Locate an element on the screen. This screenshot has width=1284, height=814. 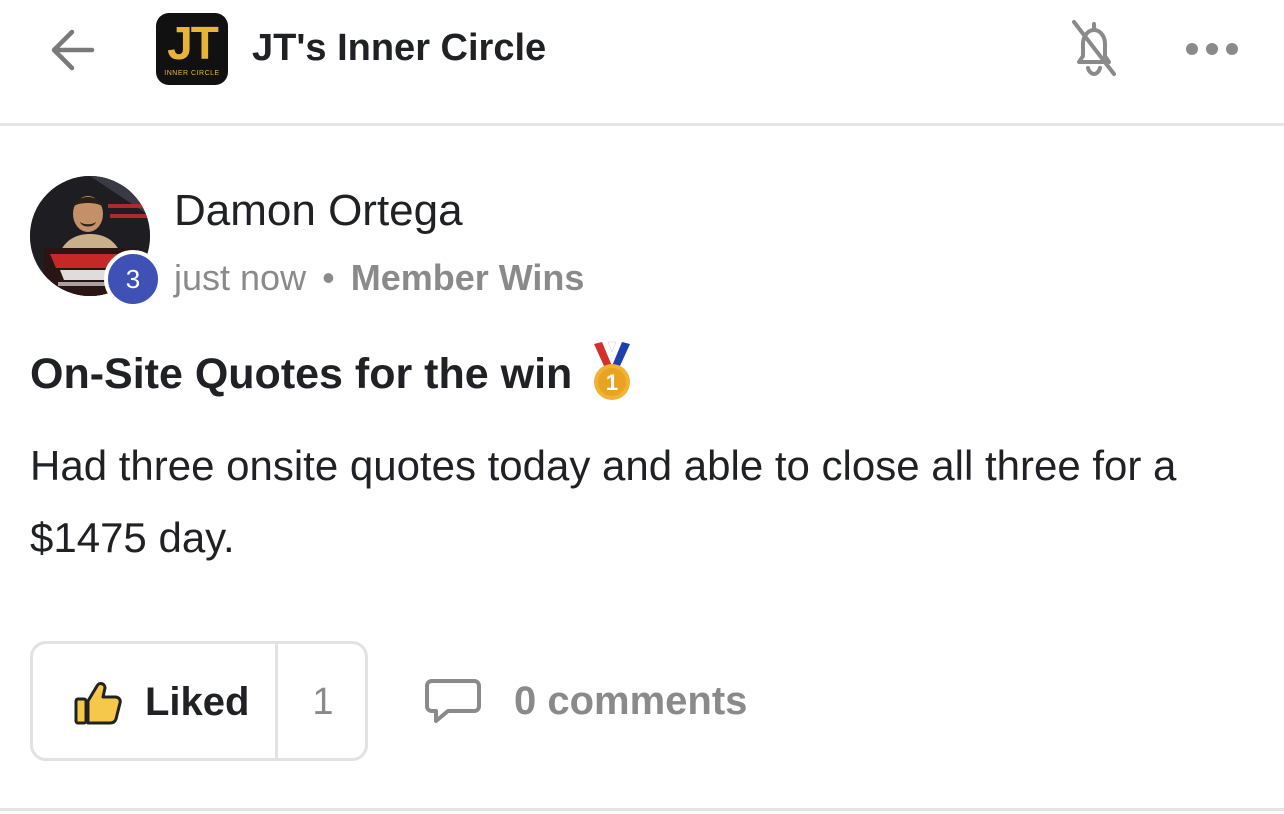
svg-text: 1 is located at coordinates (612, 382).